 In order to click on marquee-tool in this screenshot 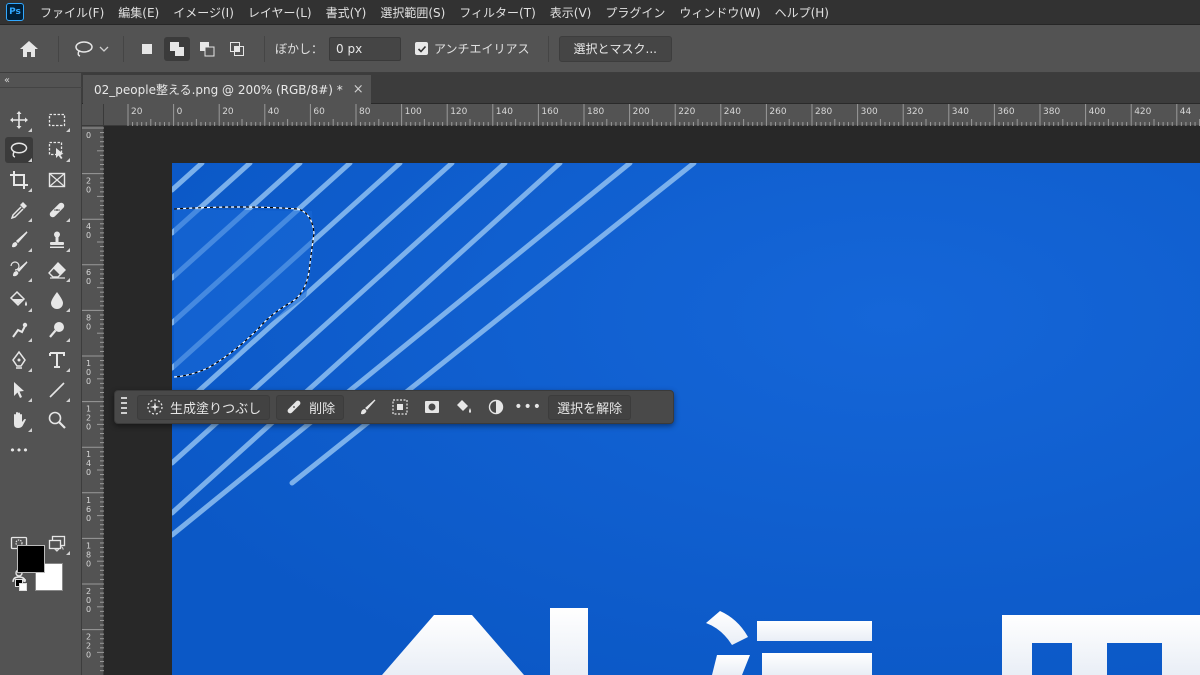, I will do `click(57, 120)`.